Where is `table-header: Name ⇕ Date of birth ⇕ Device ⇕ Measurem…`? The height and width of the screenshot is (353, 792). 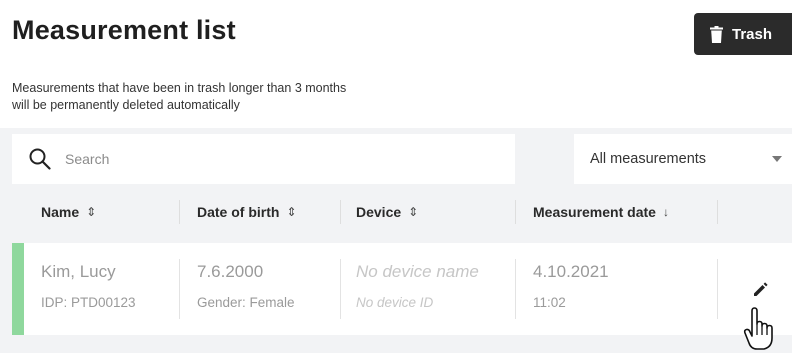 table-header: Name ⇕ Date of birth ⇕ Device ⇕ Measurem… is located at coordinates (402, 212).